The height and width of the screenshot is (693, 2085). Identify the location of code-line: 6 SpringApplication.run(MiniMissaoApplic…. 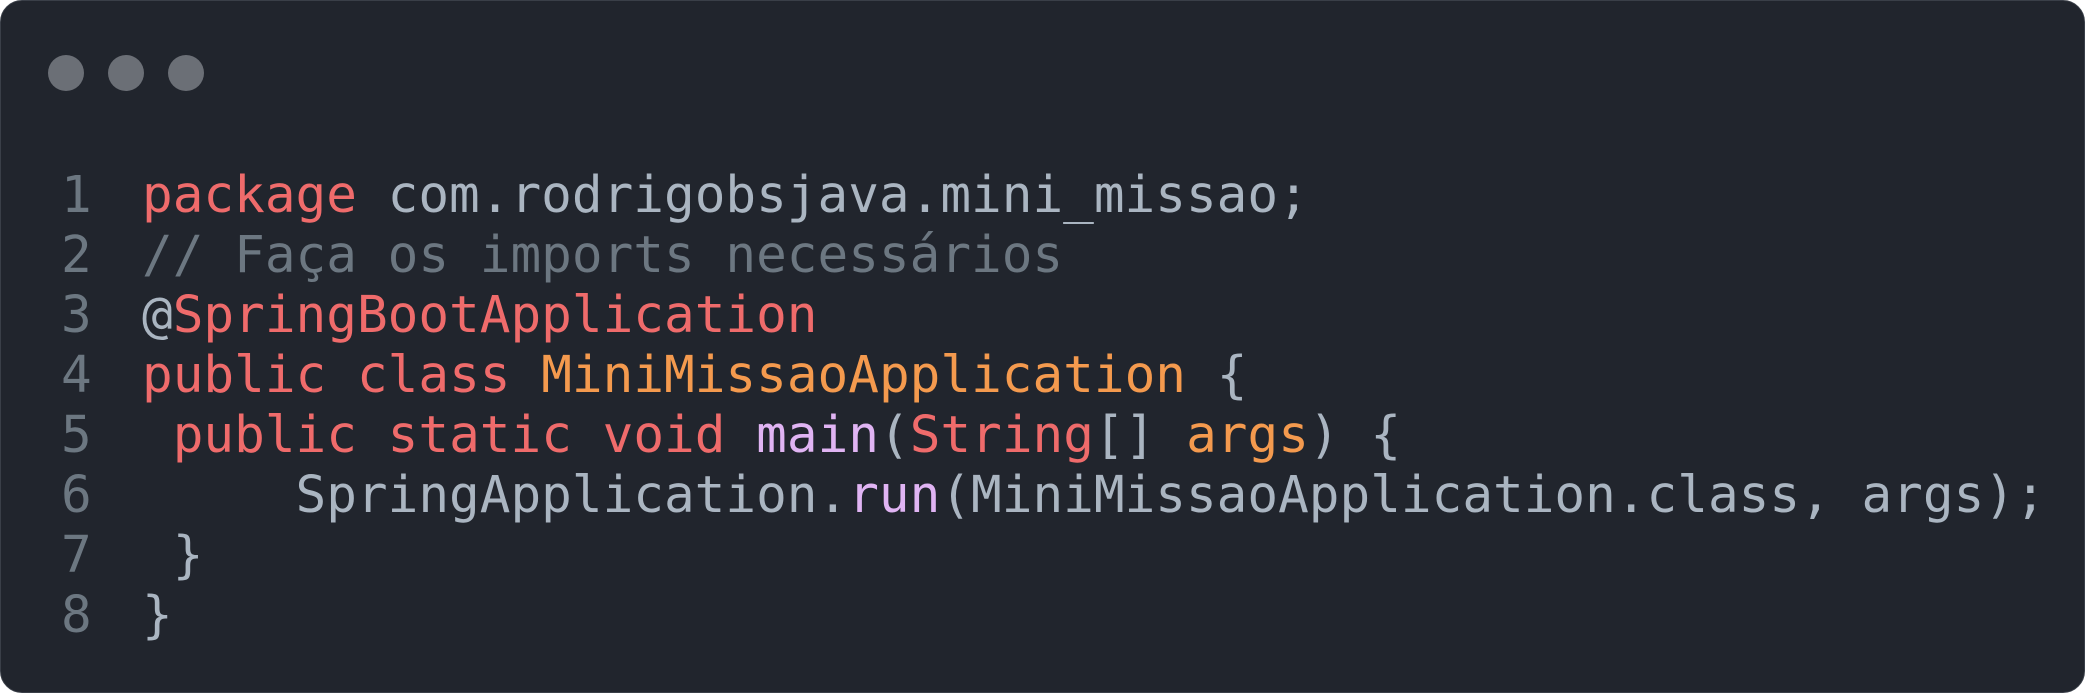
(1042, 496).